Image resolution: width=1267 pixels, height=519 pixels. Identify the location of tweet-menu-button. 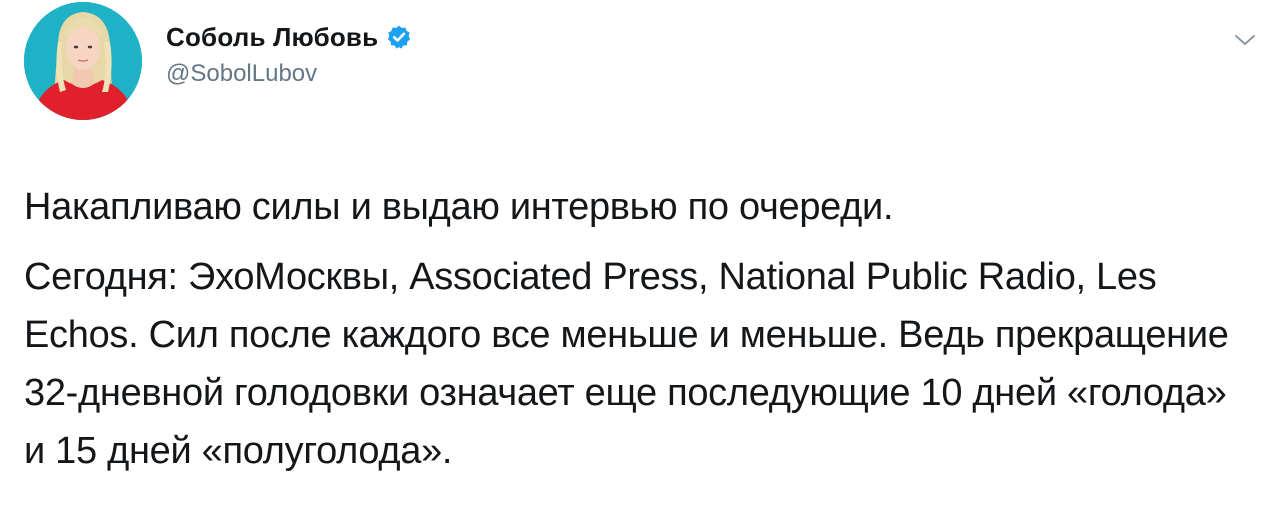
(1245, 40).